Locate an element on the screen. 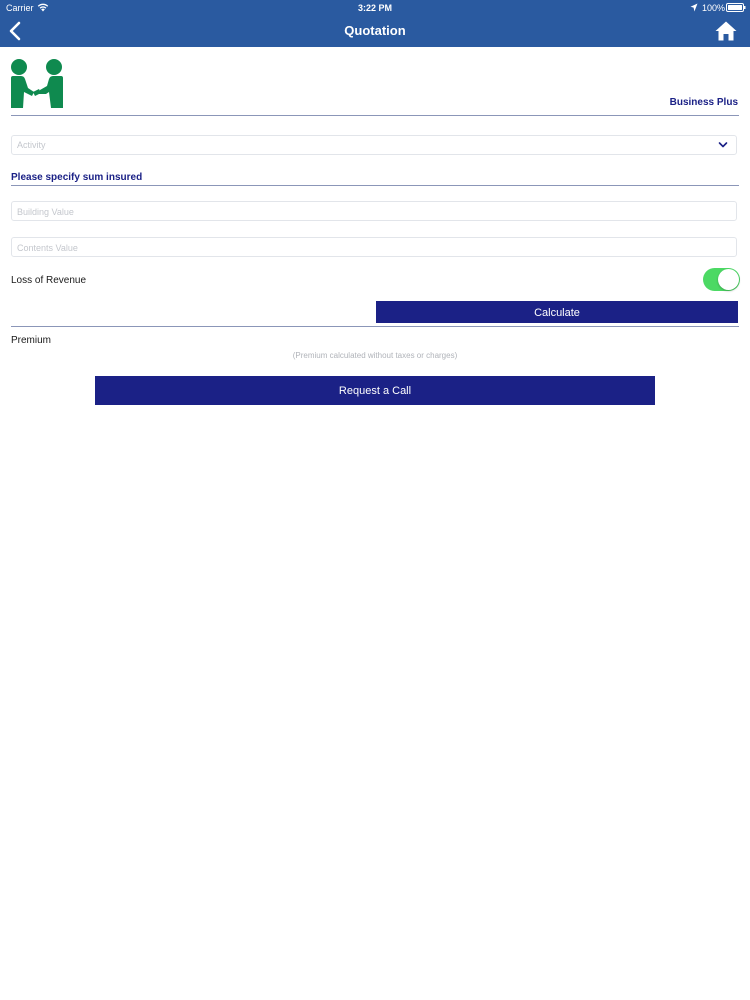 The width and height of the screenshot is (750, 1000). premium-label: Premium is located at coordinates (31, 340).